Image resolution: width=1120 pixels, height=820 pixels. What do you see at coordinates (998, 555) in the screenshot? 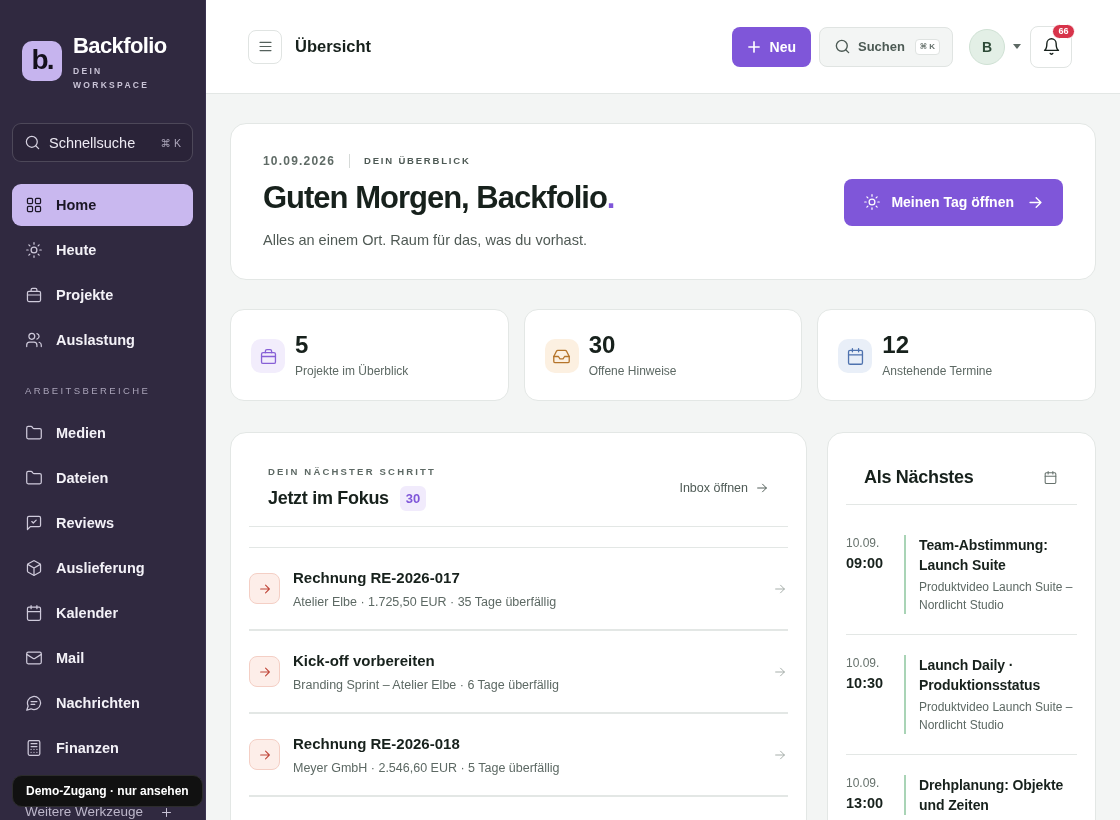
I see `event-title: Team-Abstimmung: Launch Suite` at bounding box center [998, 555].